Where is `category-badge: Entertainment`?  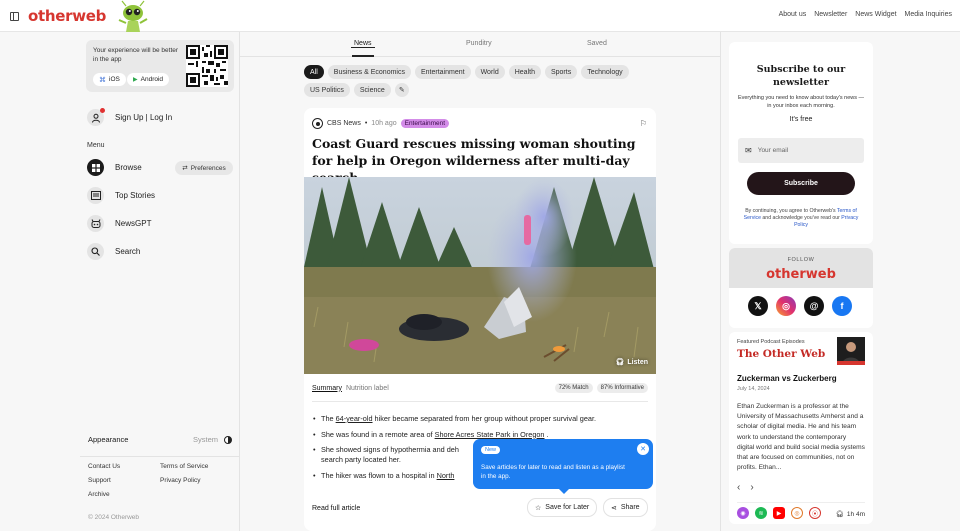 category-badge: Entertainment is located at coordinates (425, 123).